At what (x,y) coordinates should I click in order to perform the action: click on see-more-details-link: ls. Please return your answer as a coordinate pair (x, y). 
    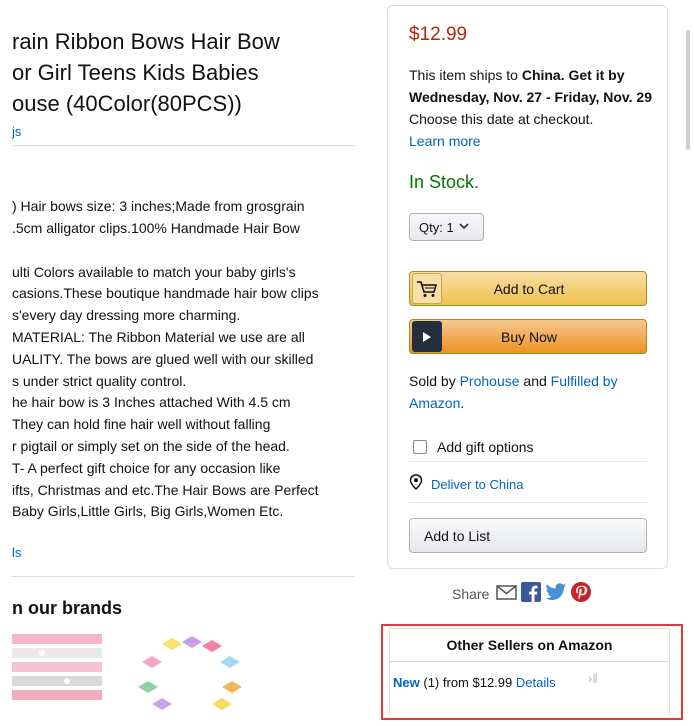
    Looking at the image, I should click on (16, 552).